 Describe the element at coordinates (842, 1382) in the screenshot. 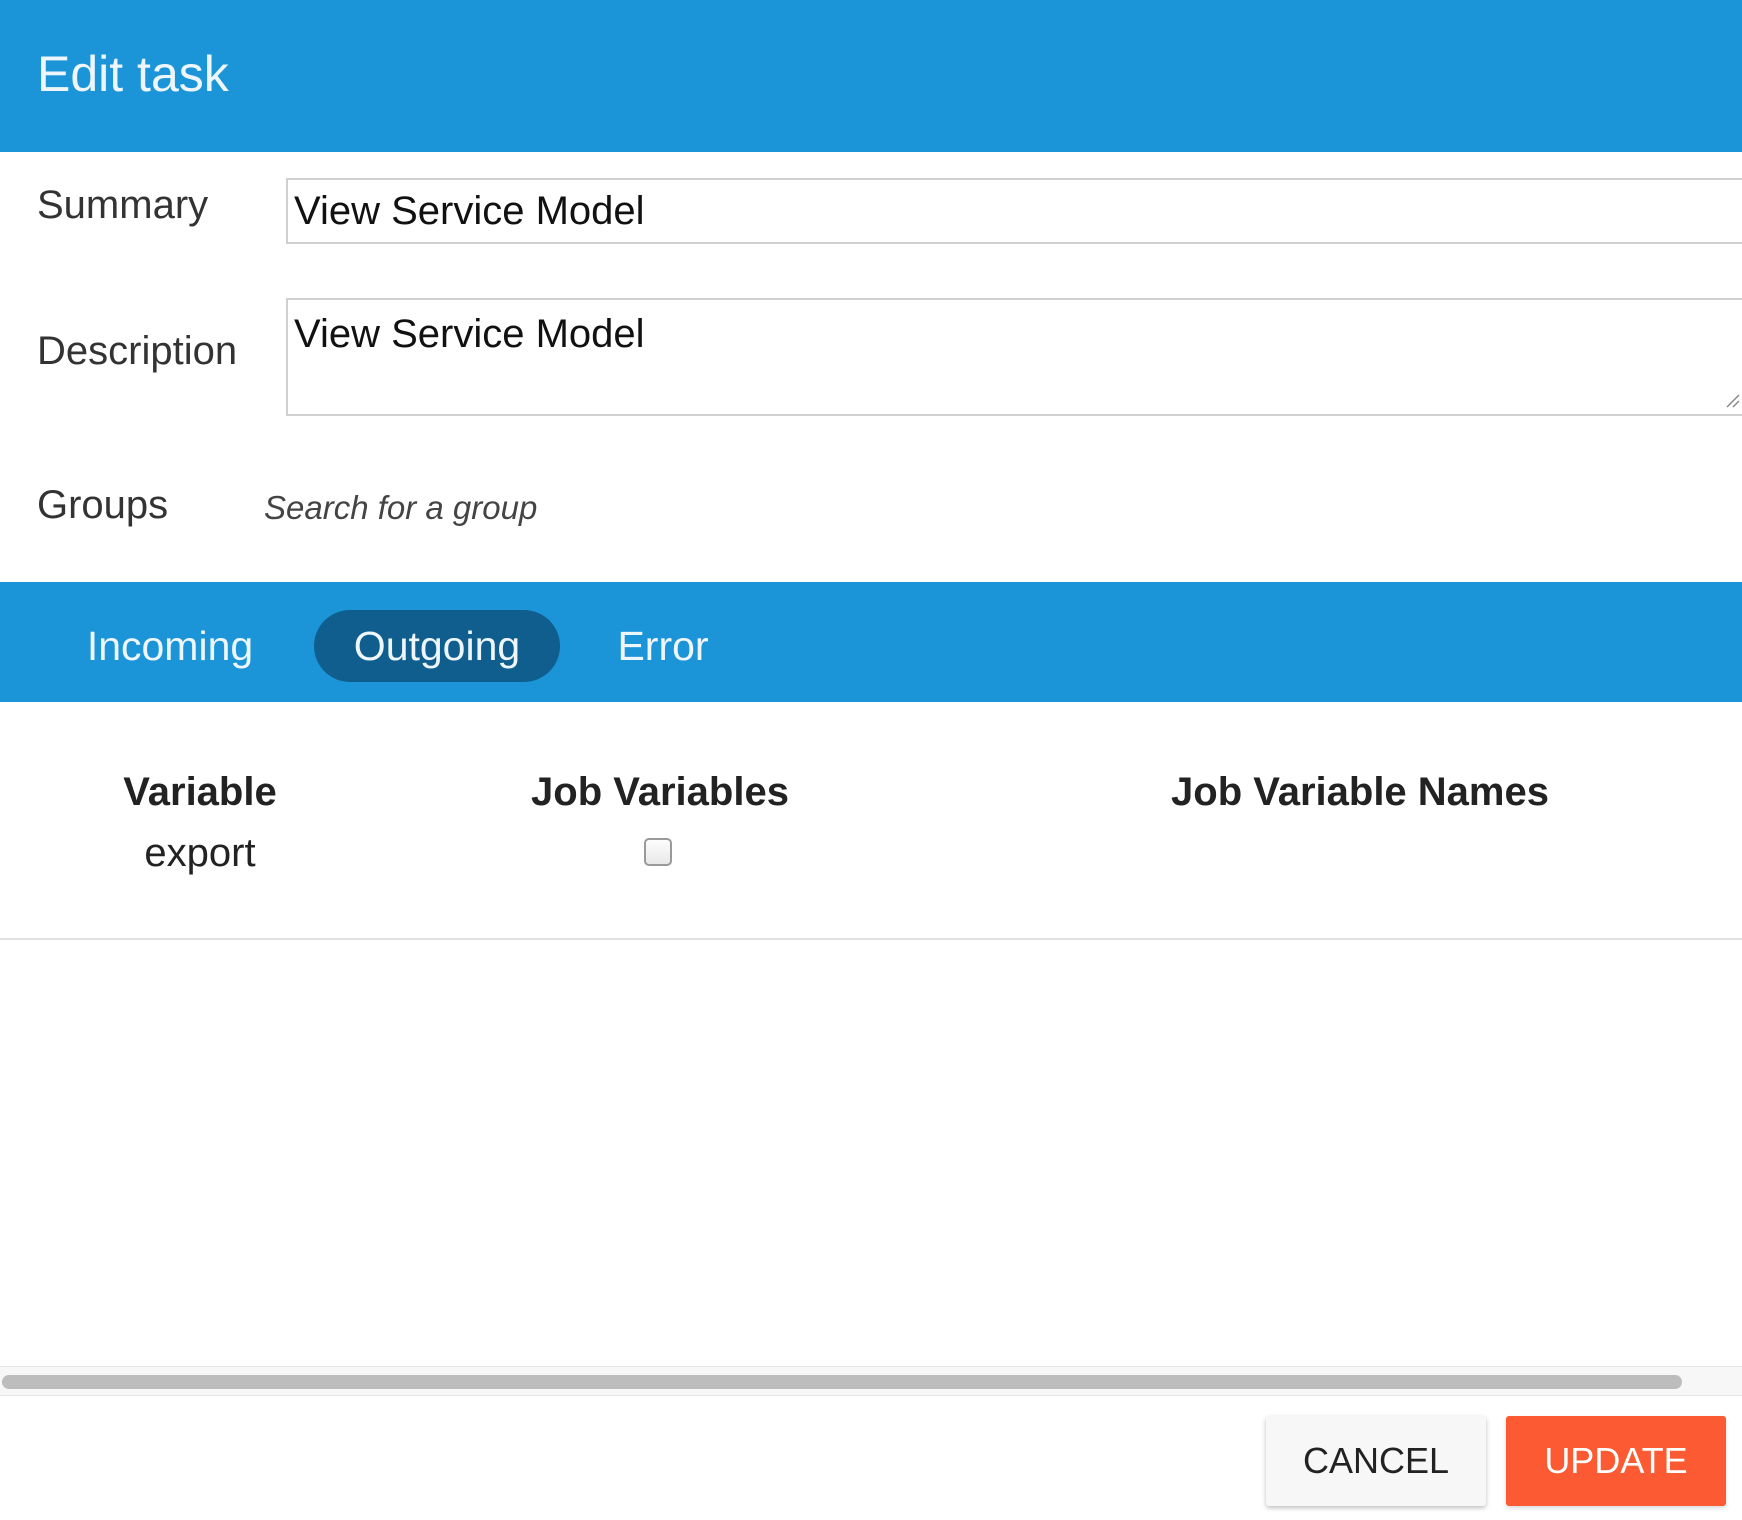

I see `scrollbar-thumb` at that location.